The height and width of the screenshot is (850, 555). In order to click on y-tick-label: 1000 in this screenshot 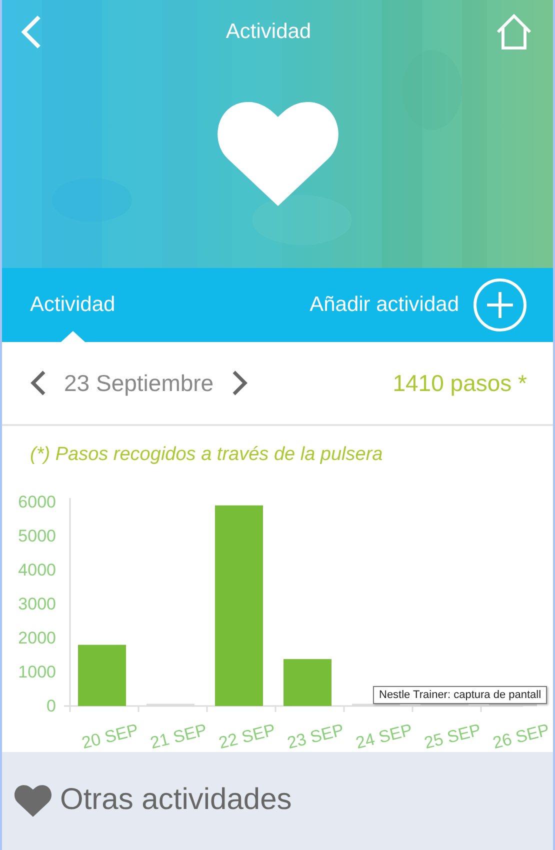, I will do `click(37, 672)`.